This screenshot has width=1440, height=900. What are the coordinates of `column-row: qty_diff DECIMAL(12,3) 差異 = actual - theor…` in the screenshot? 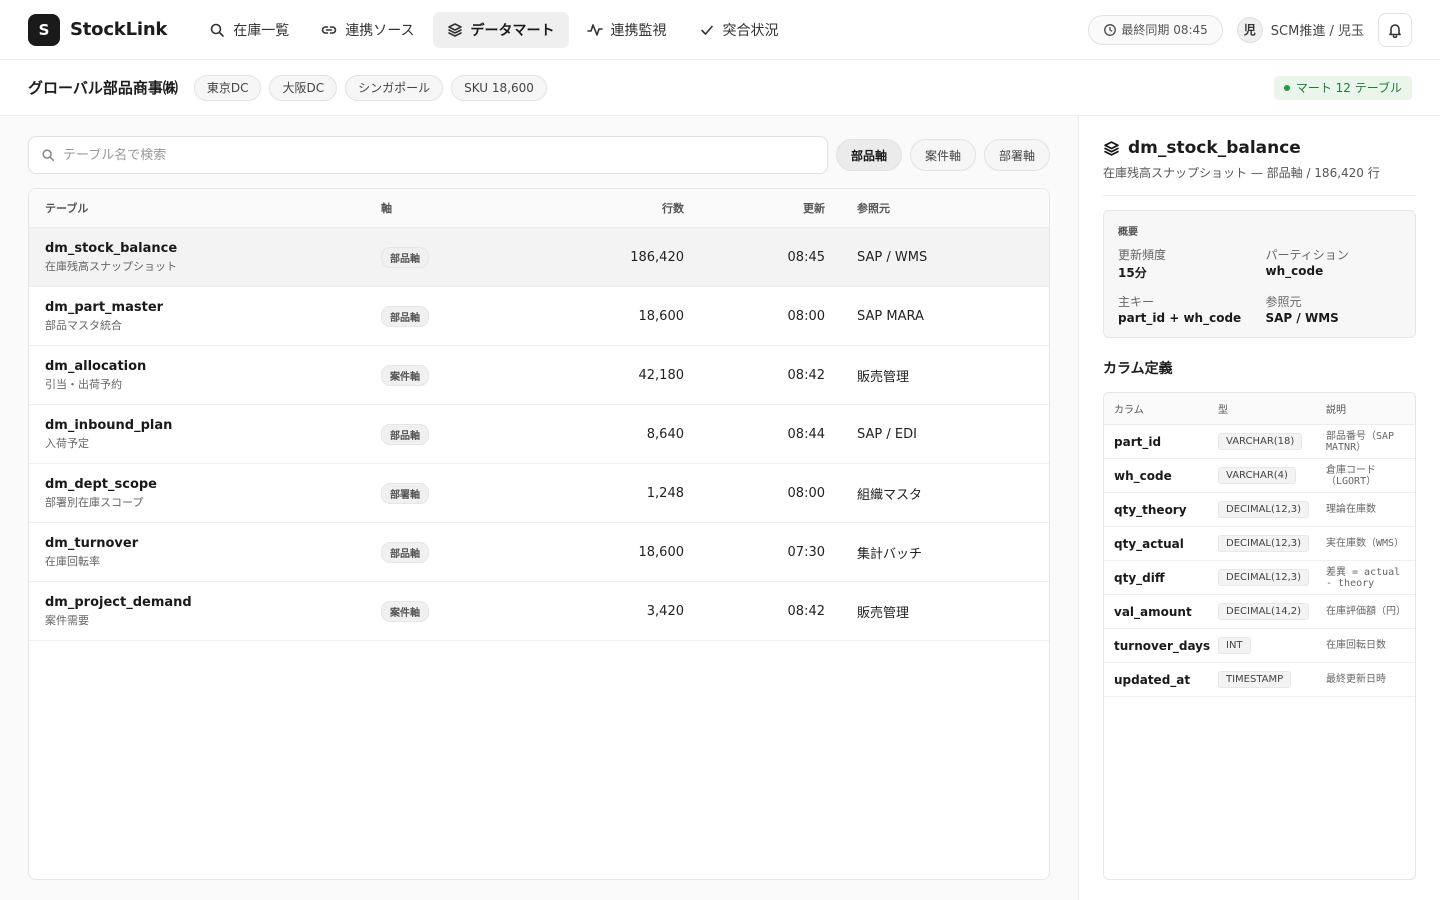 It's located at (1259, 578).